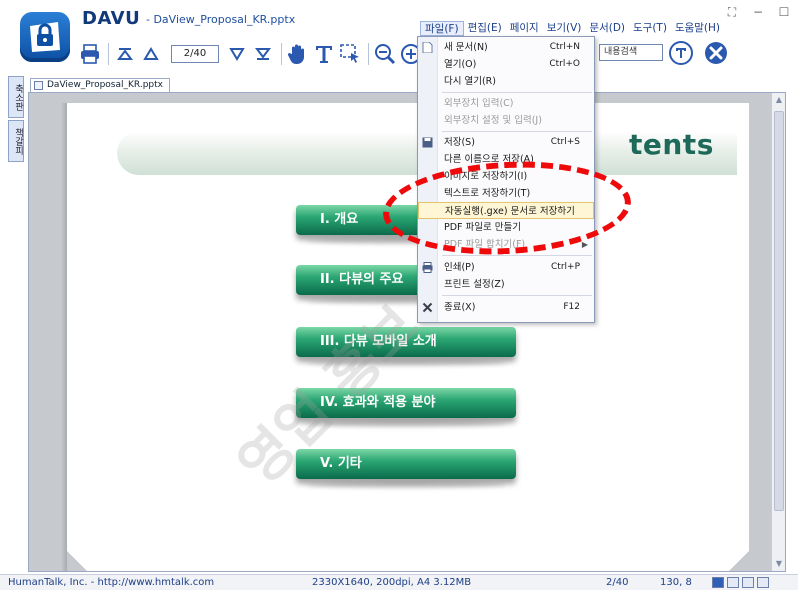  I want to click on main-toolbar: 2/40, so click(251, 54).